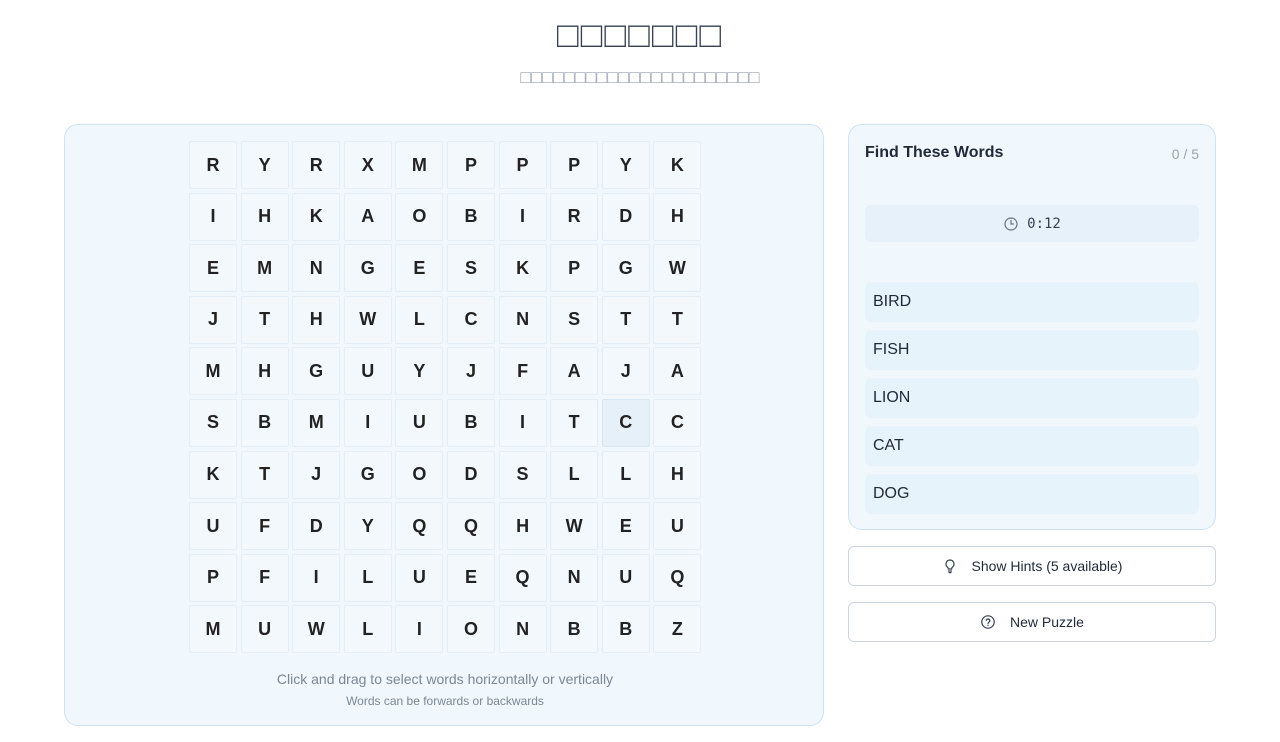  What do you see at coordinates (677, 629) in the screenshot?
I see `grid-cell: Z` at bounding box center [677, 629].